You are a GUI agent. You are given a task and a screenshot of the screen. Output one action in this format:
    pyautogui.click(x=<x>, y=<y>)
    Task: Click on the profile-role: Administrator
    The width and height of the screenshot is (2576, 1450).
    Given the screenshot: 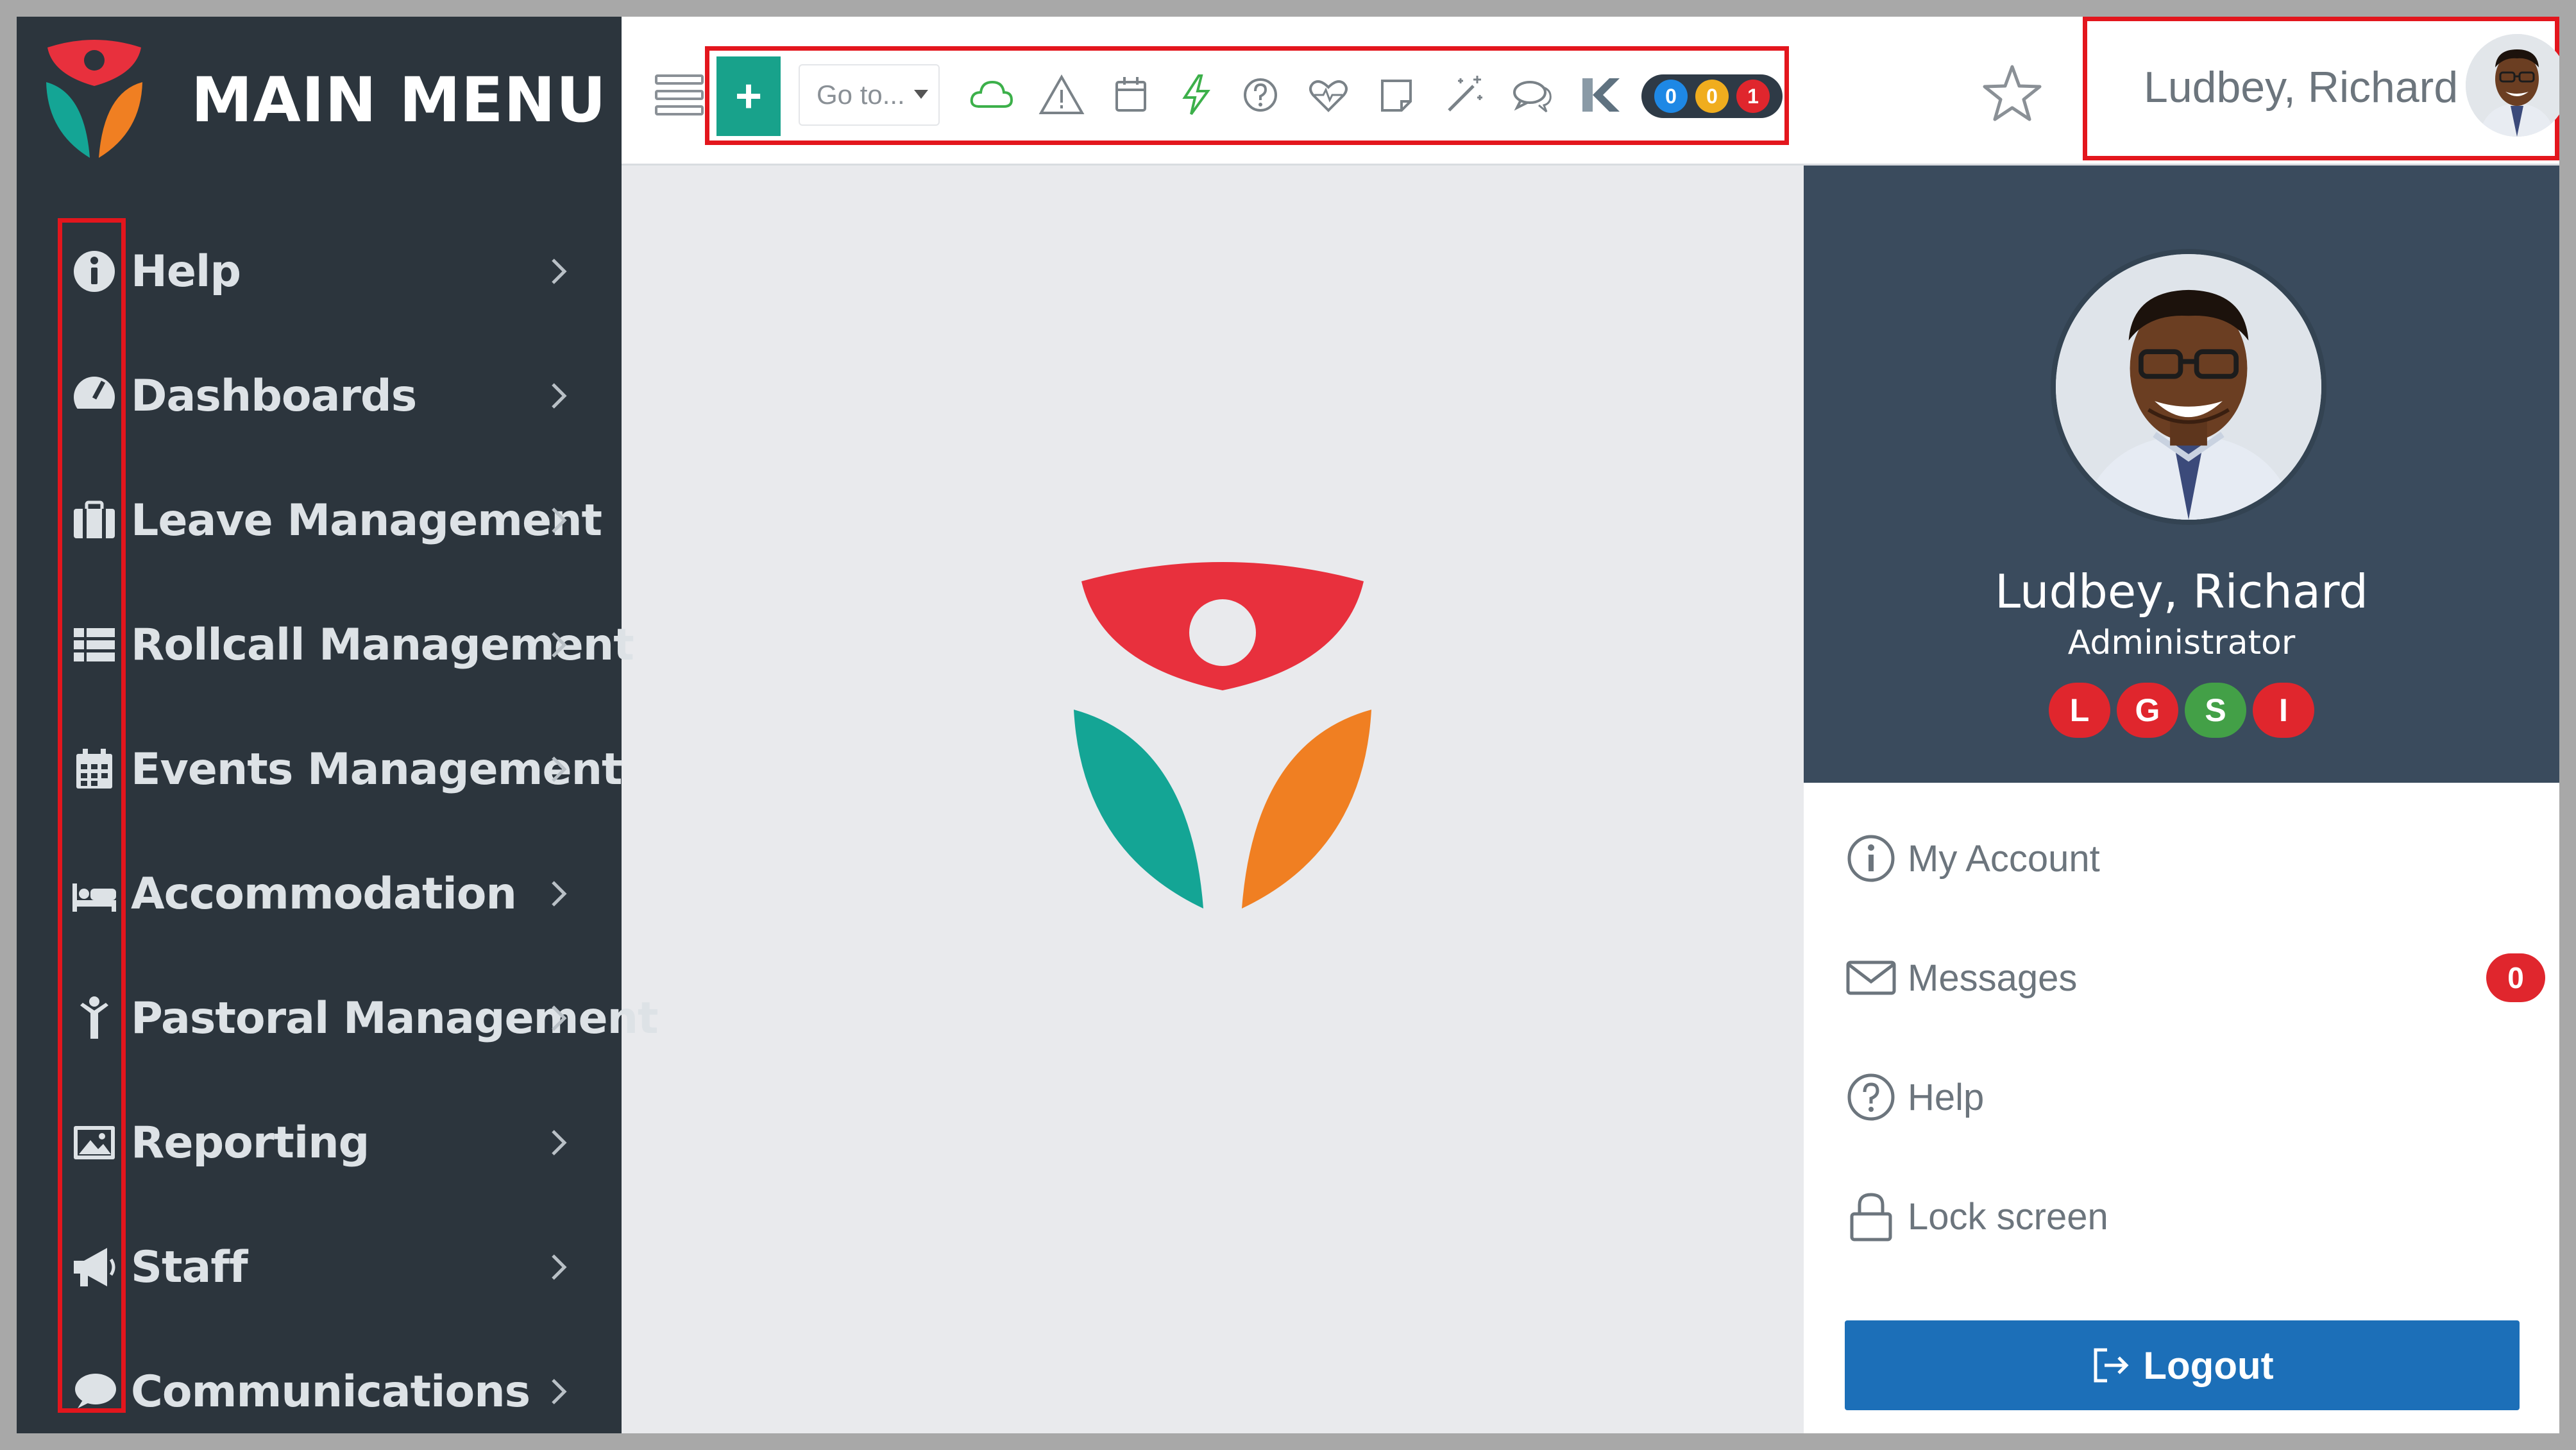 What is the action you would take?
    pyautogui.click(x=2181, y=643)
    